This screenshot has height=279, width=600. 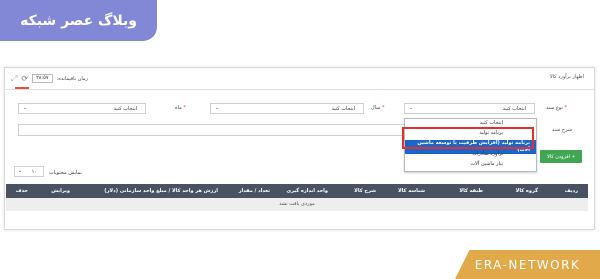 I want to click on year-label: * سال, so click(x=378, y=108).